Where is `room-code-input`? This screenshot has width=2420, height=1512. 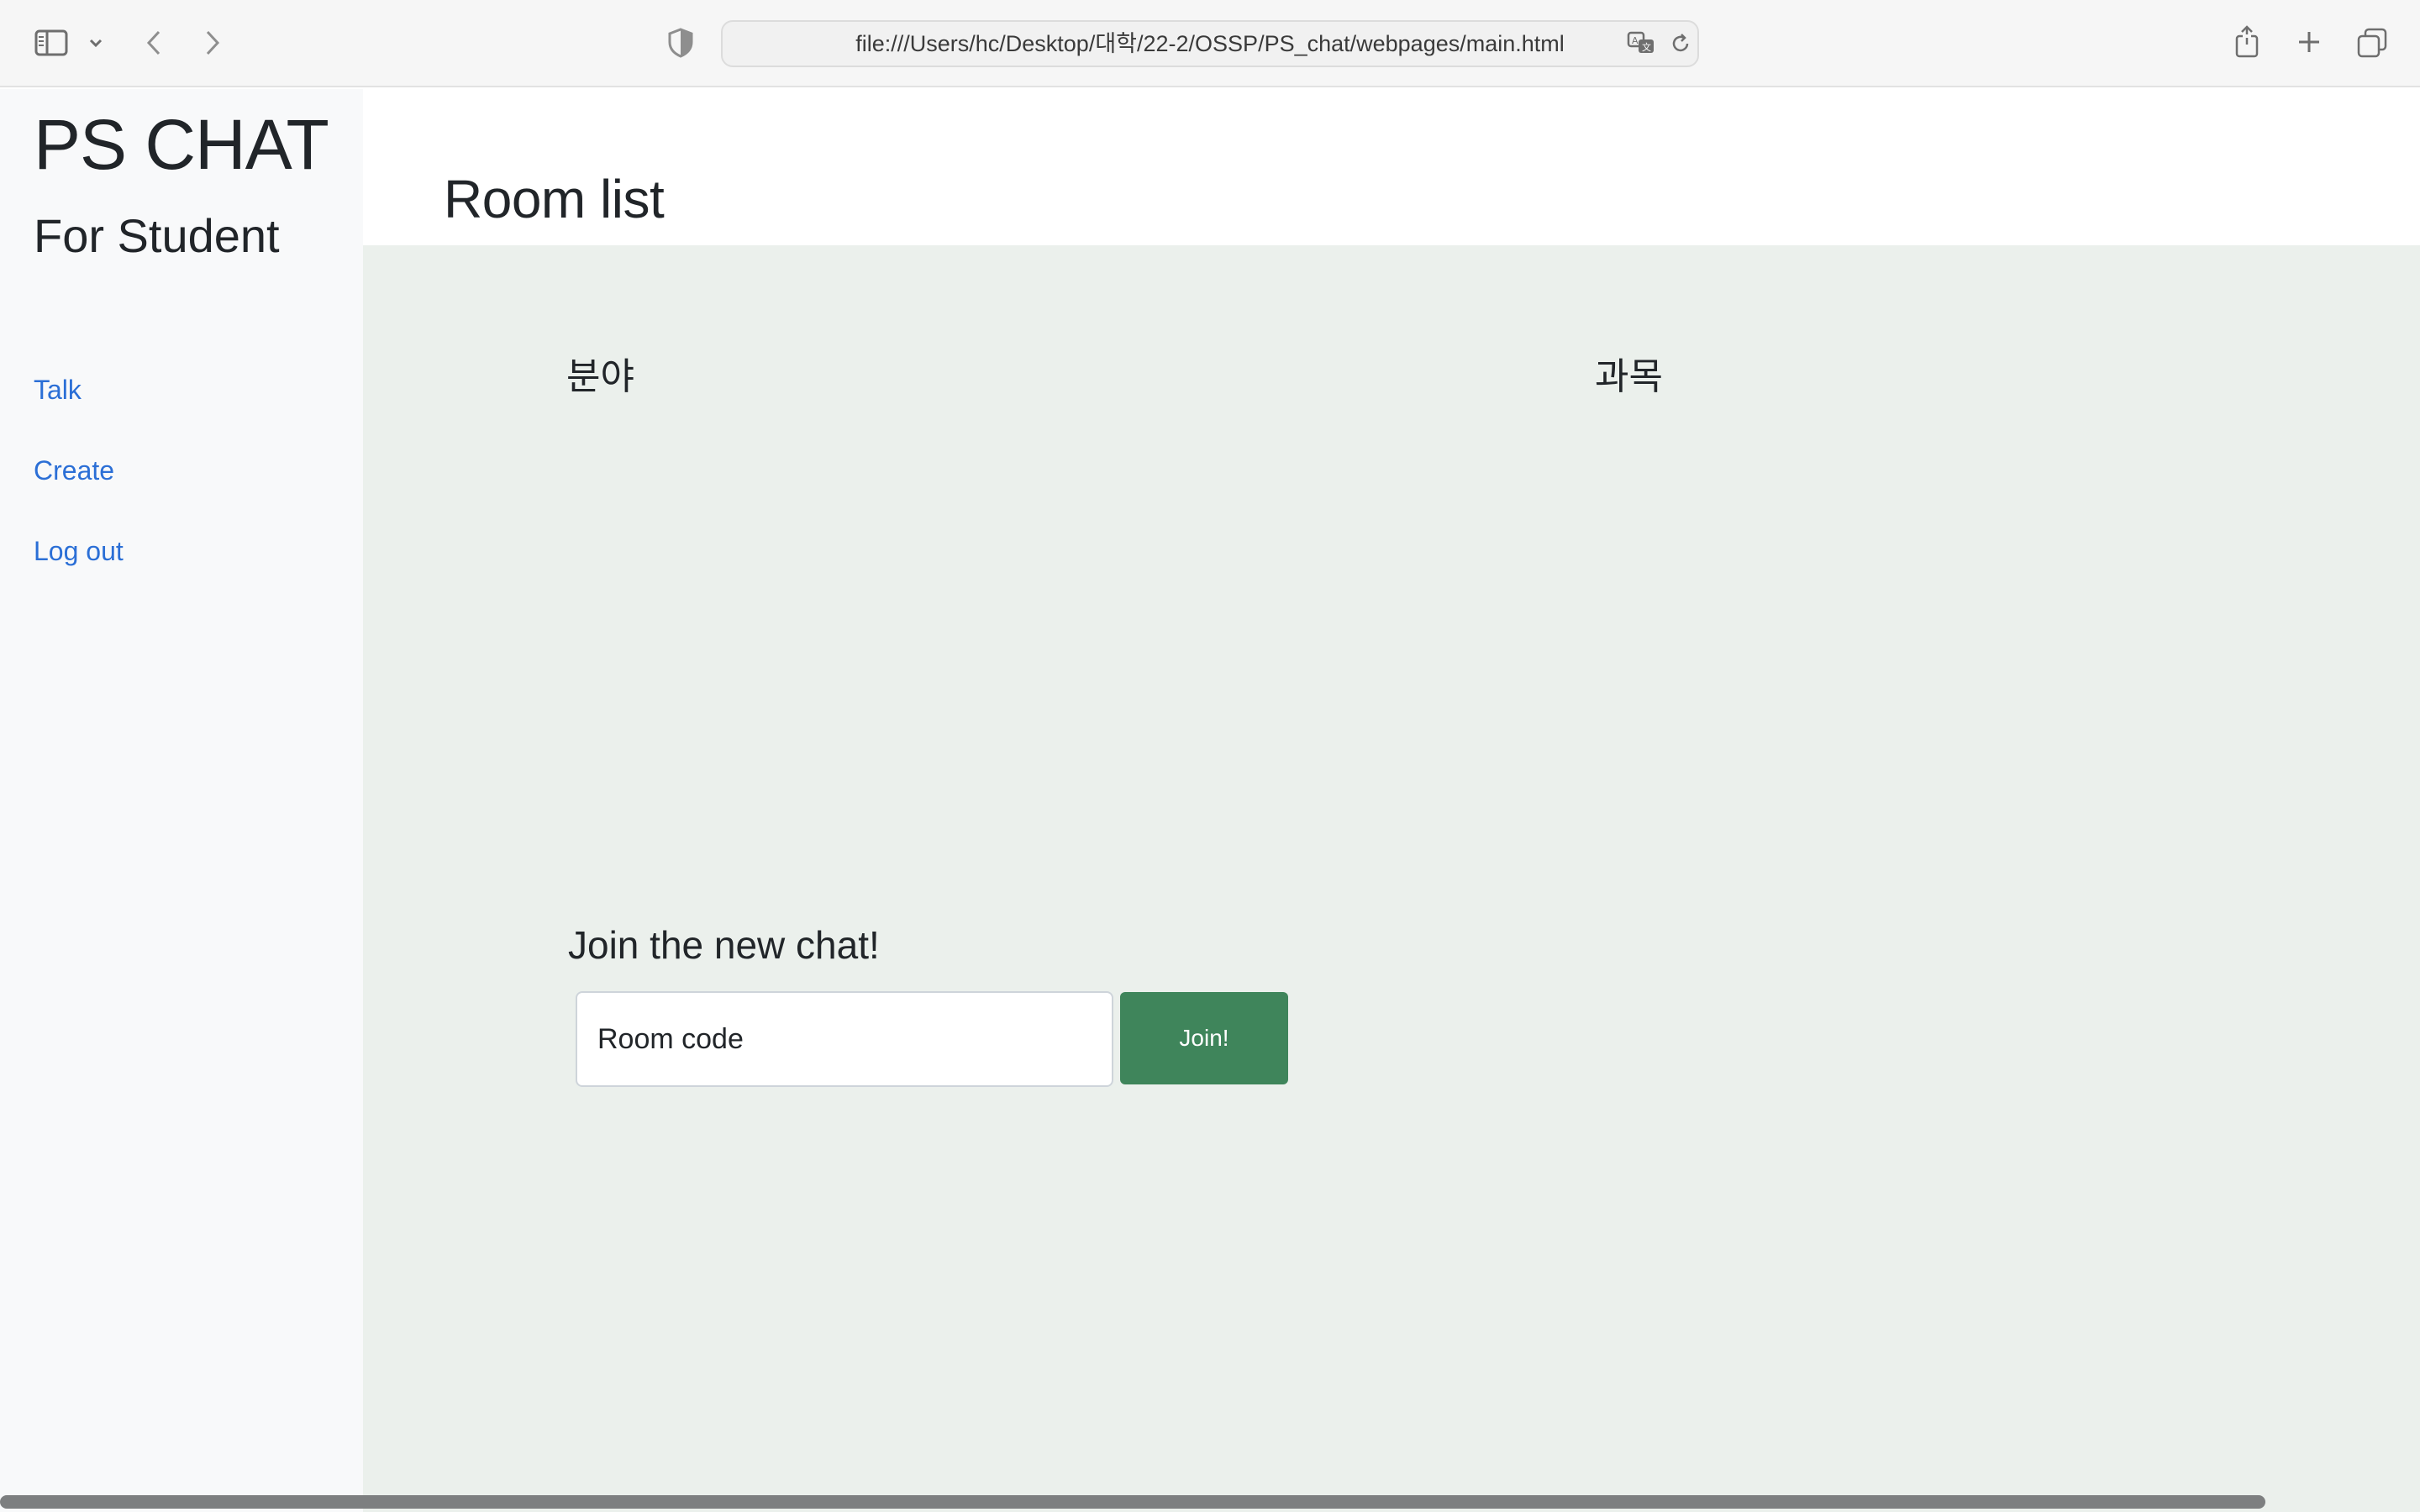 room-code-input is located at coordinates (844, 1039).